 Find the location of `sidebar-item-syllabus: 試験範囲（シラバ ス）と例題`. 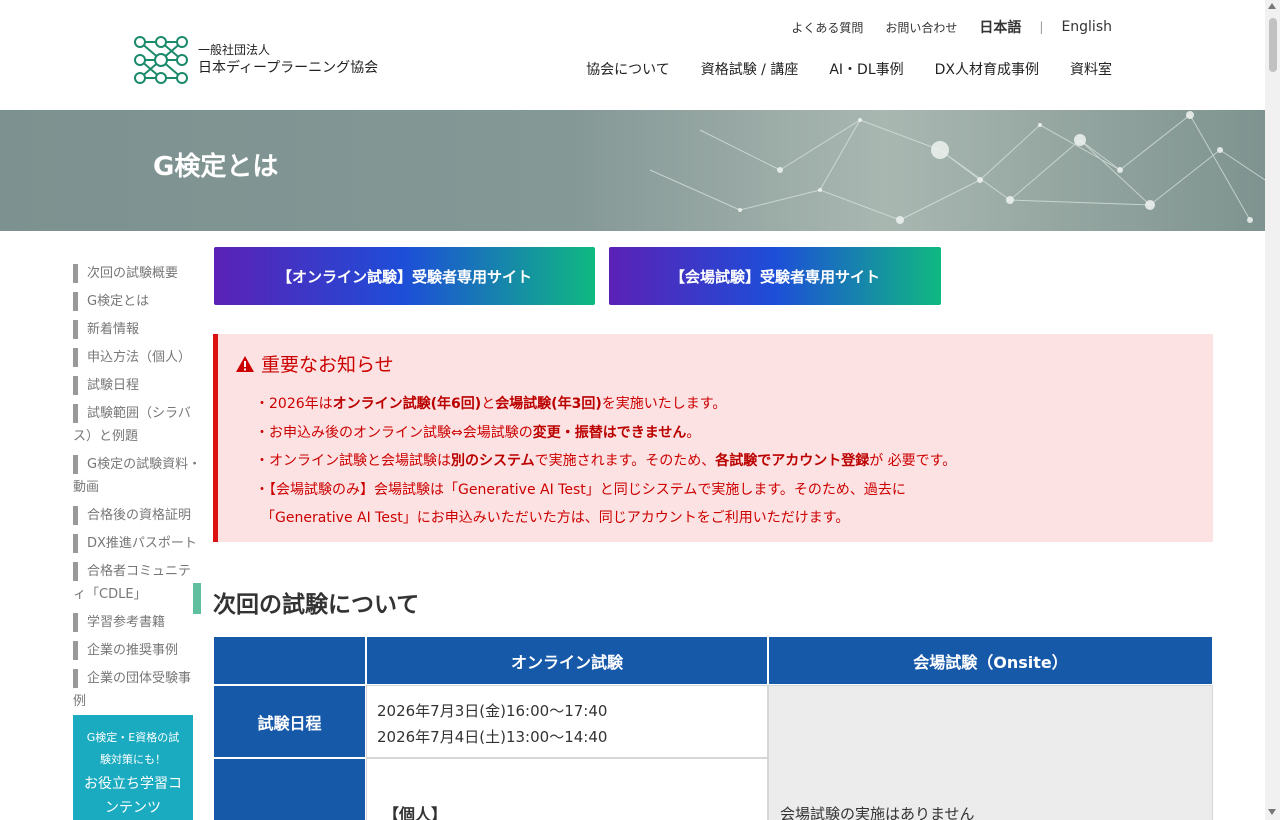

sidebar-item-syllabus: 試験範囲（シラバ ス）と例題 is located at coordinates (140, 425).